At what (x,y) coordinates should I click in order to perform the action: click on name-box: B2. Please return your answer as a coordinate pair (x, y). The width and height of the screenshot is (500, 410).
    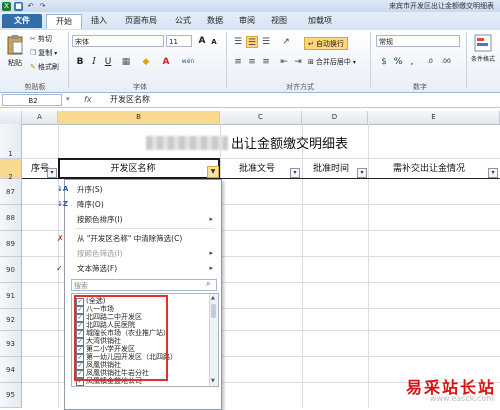
    Looking at the image, I should click on (32, 100).